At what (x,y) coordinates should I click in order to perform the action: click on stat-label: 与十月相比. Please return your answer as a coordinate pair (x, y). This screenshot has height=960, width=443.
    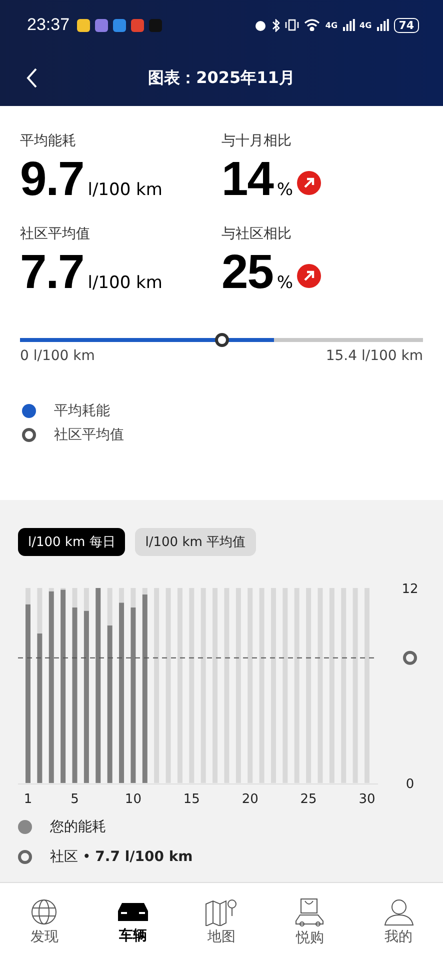
    Looking at the image, I should click on (257, 141).